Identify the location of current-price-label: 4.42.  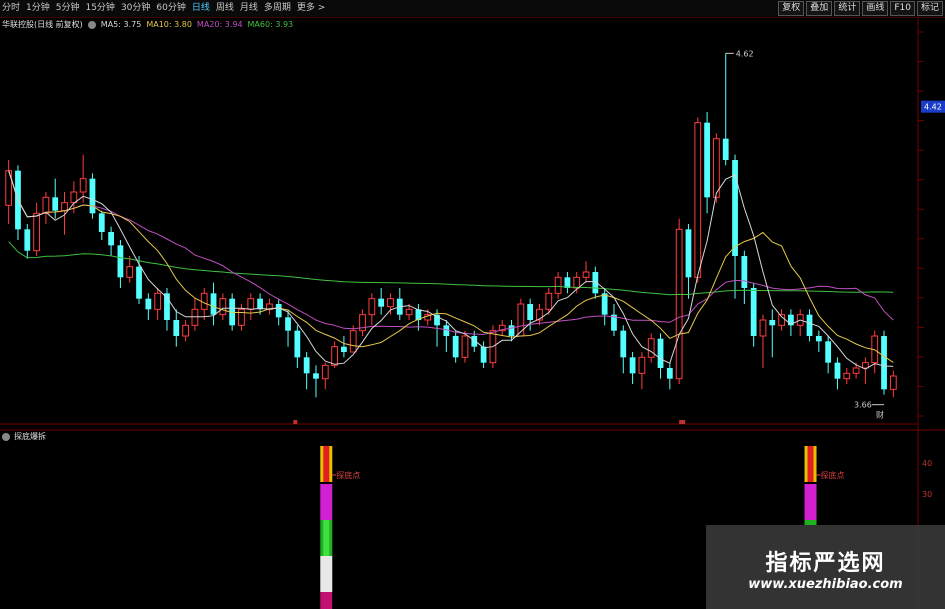
(933, 107).